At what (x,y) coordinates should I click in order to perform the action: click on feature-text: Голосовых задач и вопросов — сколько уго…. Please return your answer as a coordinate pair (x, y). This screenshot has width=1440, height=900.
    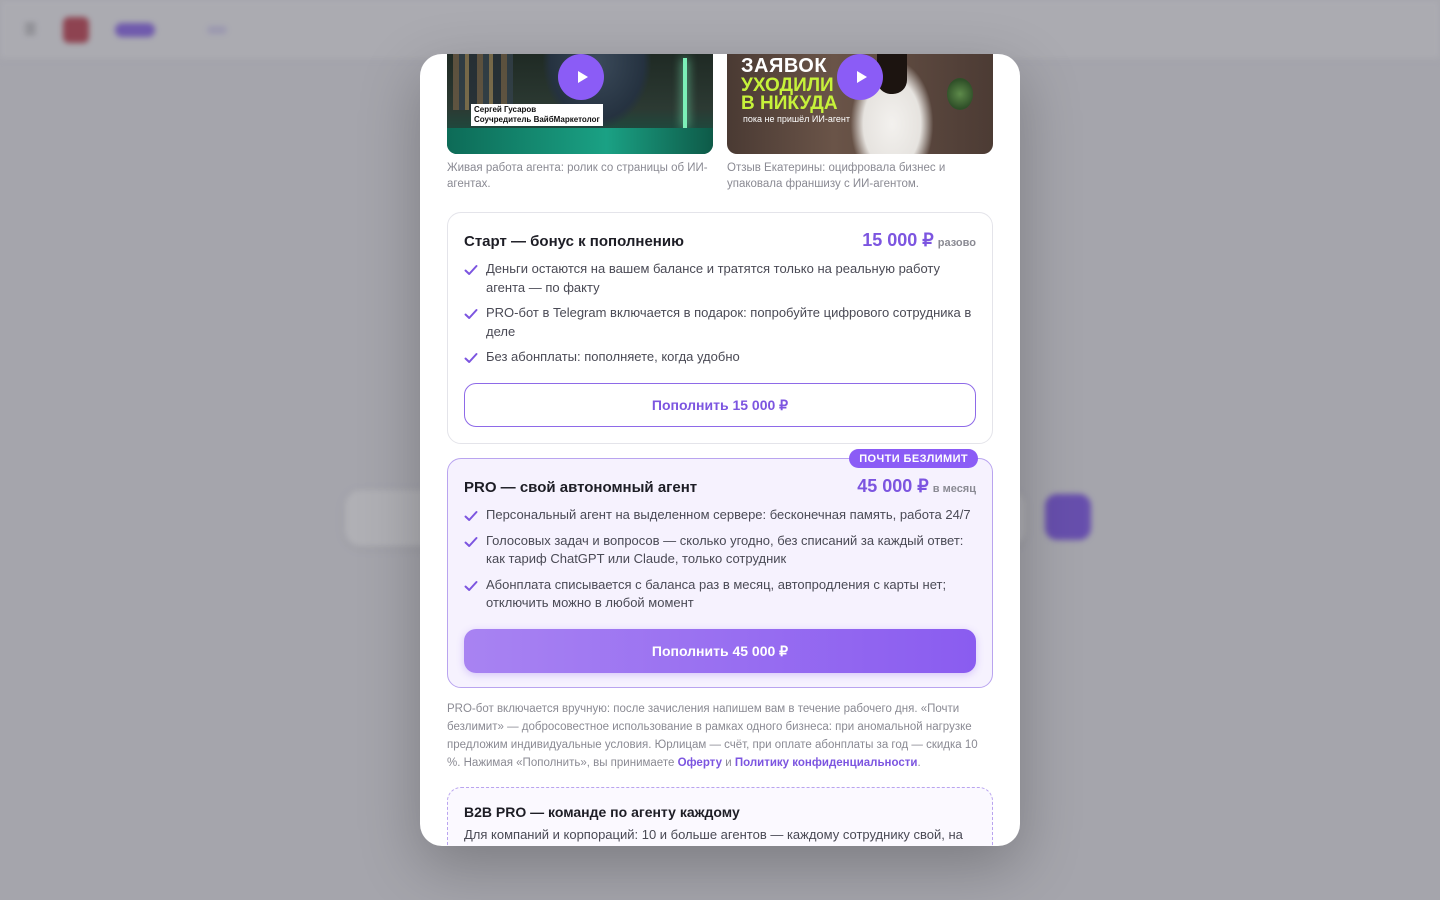
    Looking at the image, I should click on (725, 549).